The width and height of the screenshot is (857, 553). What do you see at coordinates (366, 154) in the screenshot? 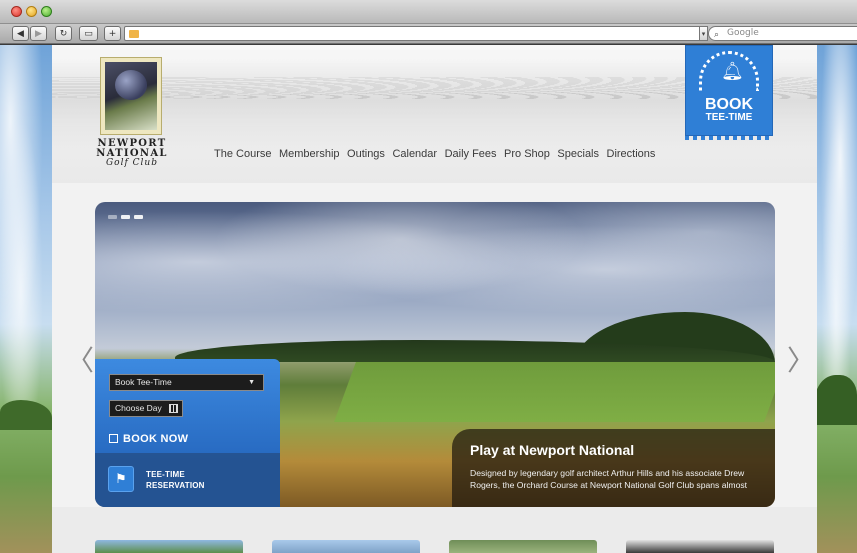
I see `nav-item-outings: Outings` at bounding box center [366, 154].